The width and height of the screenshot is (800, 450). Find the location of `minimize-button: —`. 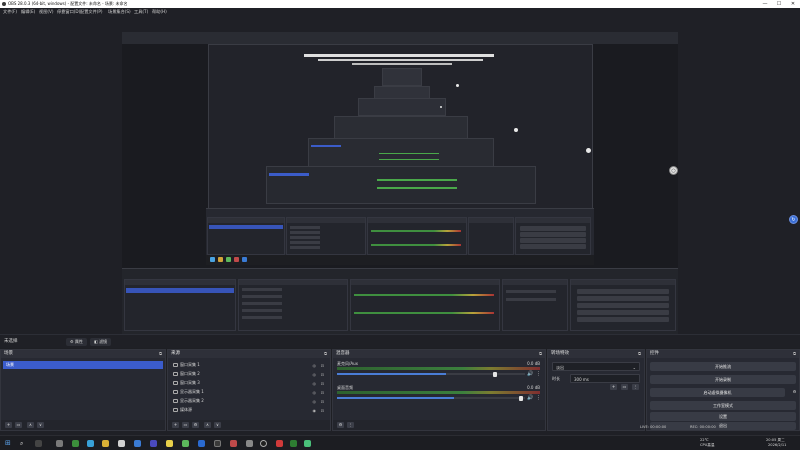

minimize-button: — is located at coordinates (765, 4).